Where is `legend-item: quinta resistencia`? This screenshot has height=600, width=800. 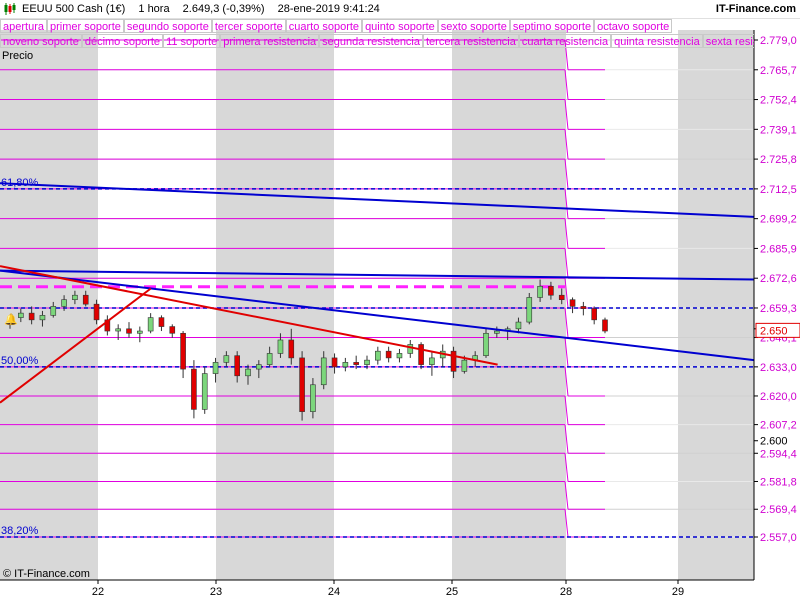
legend-item: quinta resistencia is located at coordinates (657, 41).